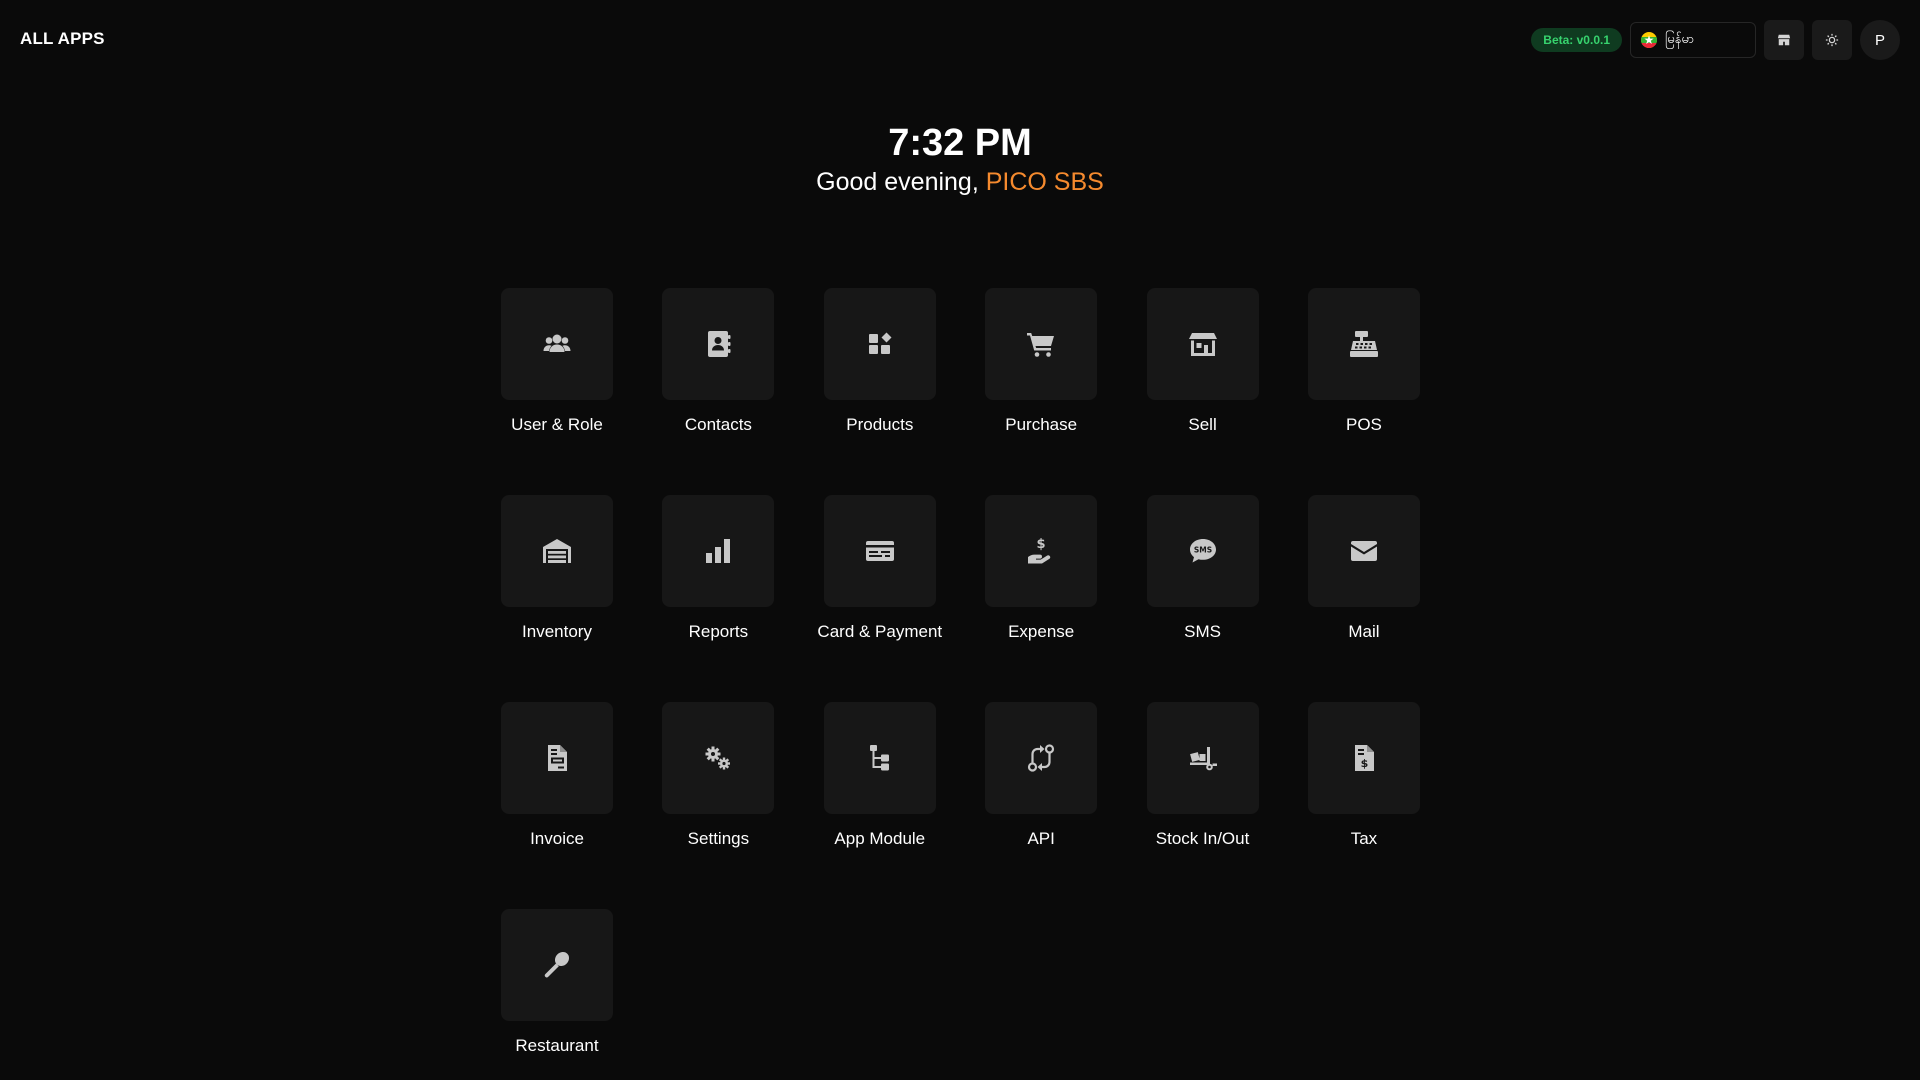 This screenshot has height=1080, width=1920. What do you see at coordinates (1364, 838) in the screenshot?
I see `app-label: Tax` at bounding box center [1364, 838].